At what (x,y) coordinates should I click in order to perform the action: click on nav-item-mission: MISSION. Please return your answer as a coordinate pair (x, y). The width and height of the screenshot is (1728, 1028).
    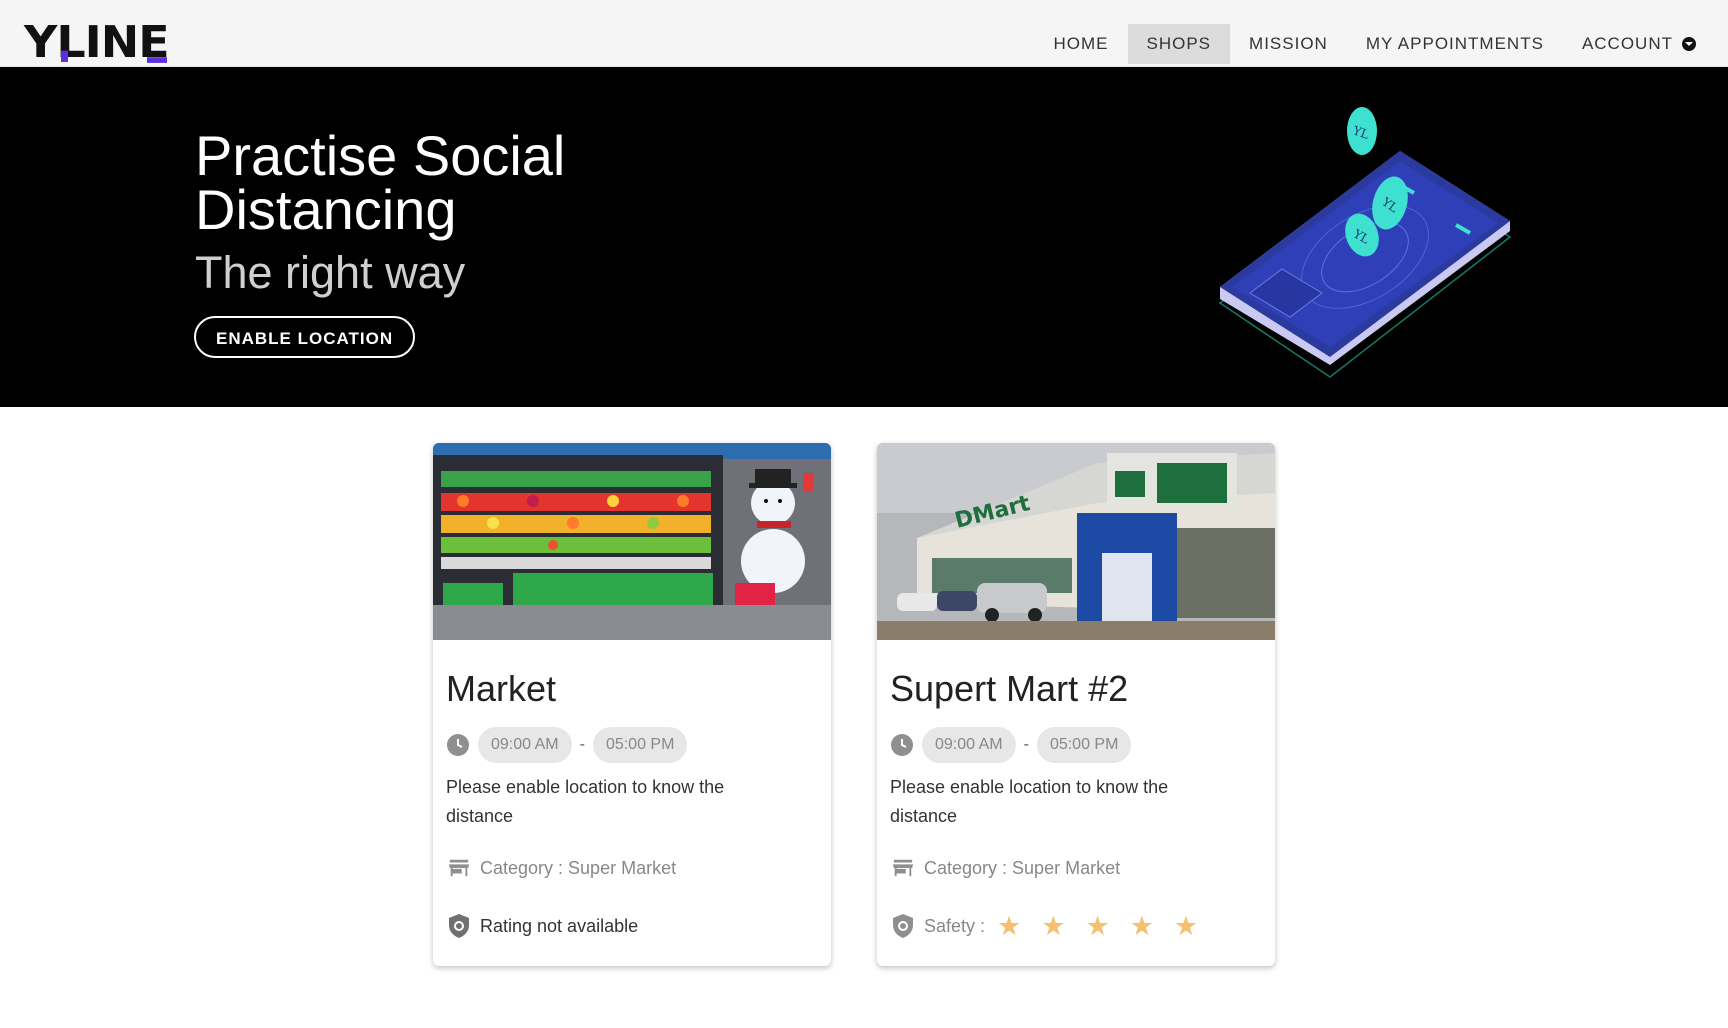
    Looking at the image, I should click on (1288, 44).